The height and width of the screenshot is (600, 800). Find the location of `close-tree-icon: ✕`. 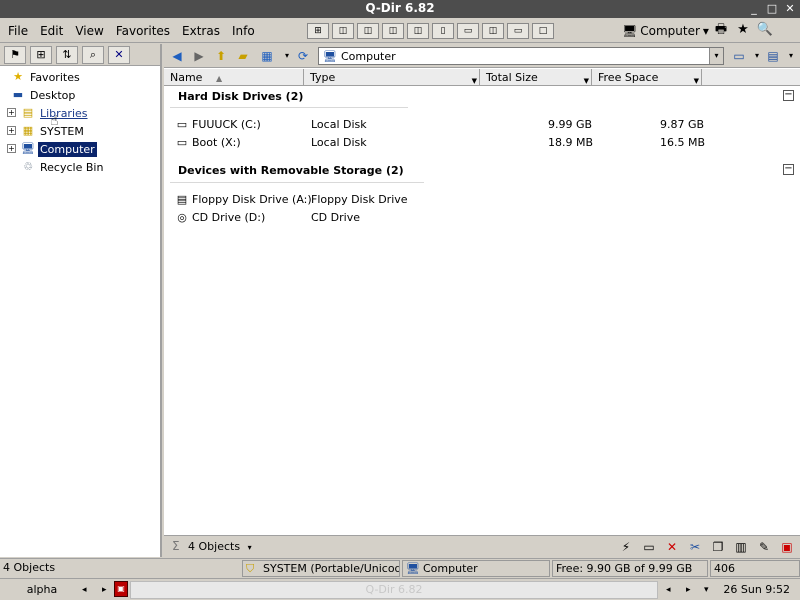

close-tree-icon: ✕ is located at coordinates (119, 54).